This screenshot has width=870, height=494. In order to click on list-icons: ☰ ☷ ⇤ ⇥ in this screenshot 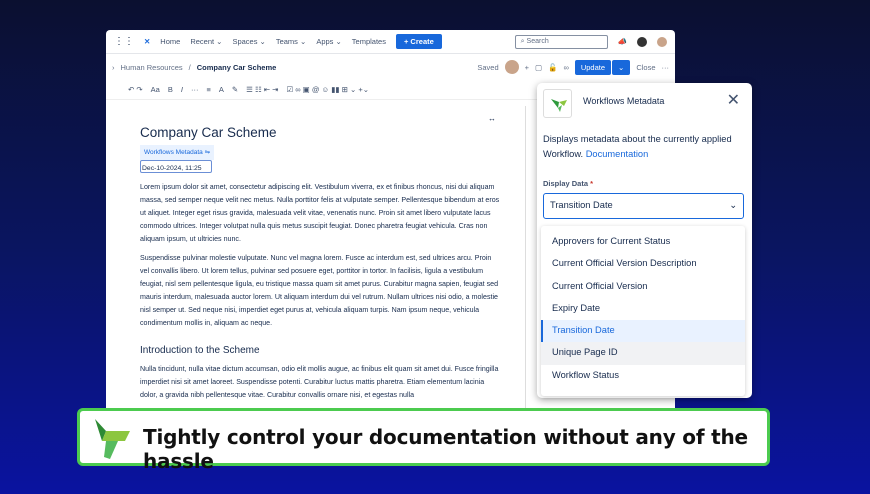, I will do `click(262, 89)`.